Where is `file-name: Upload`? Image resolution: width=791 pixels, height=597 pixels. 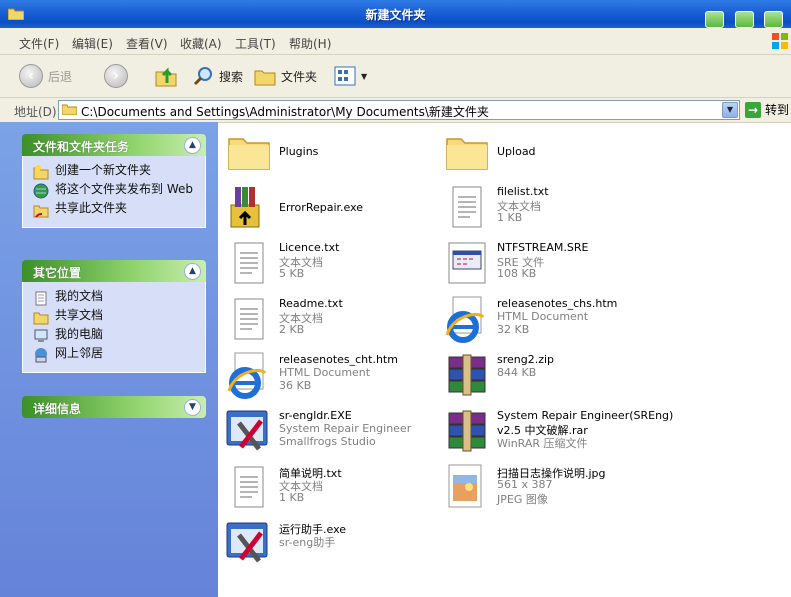
file-name: Upload is located at coordinates (516, 151).